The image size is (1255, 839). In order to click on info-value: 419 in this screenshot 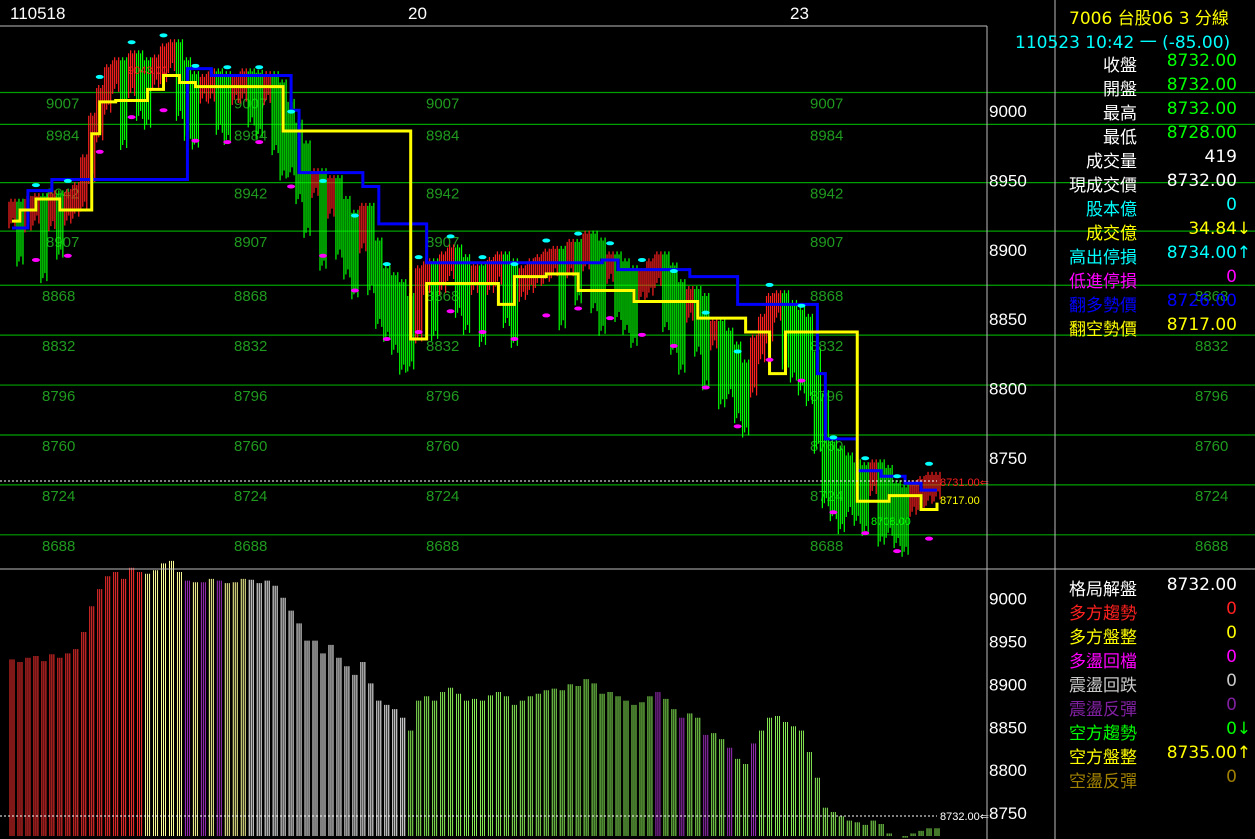, I will do `click(1220, 157)`.